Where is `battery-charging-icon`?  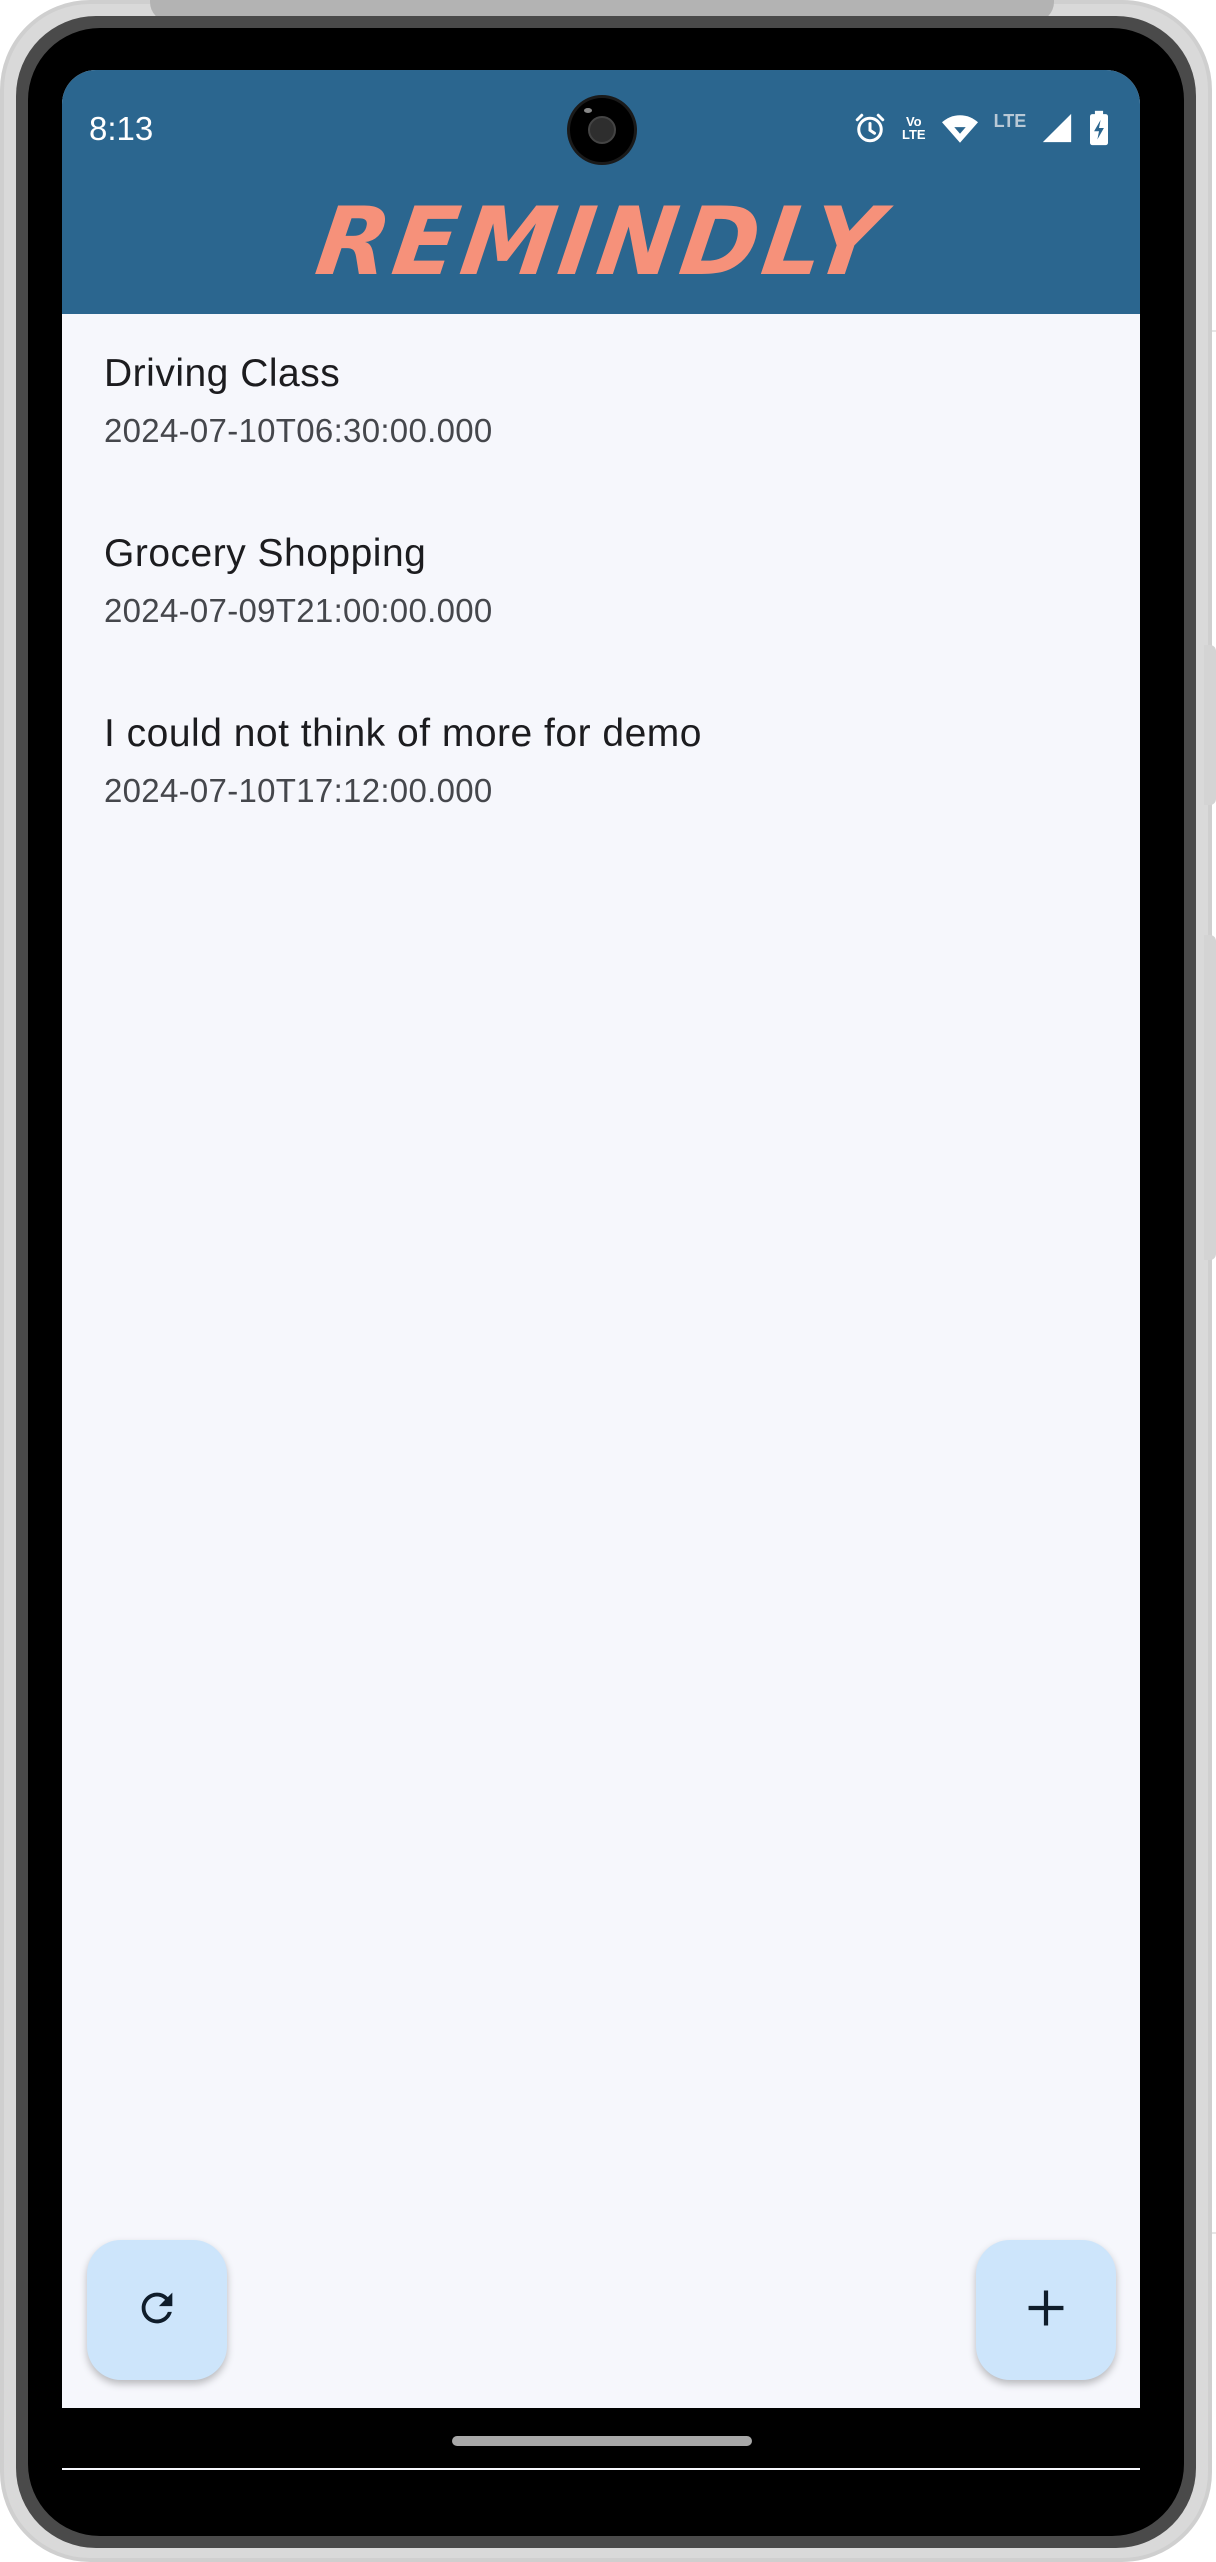 battery-charging-icon is located at coordinates (1099, 128).